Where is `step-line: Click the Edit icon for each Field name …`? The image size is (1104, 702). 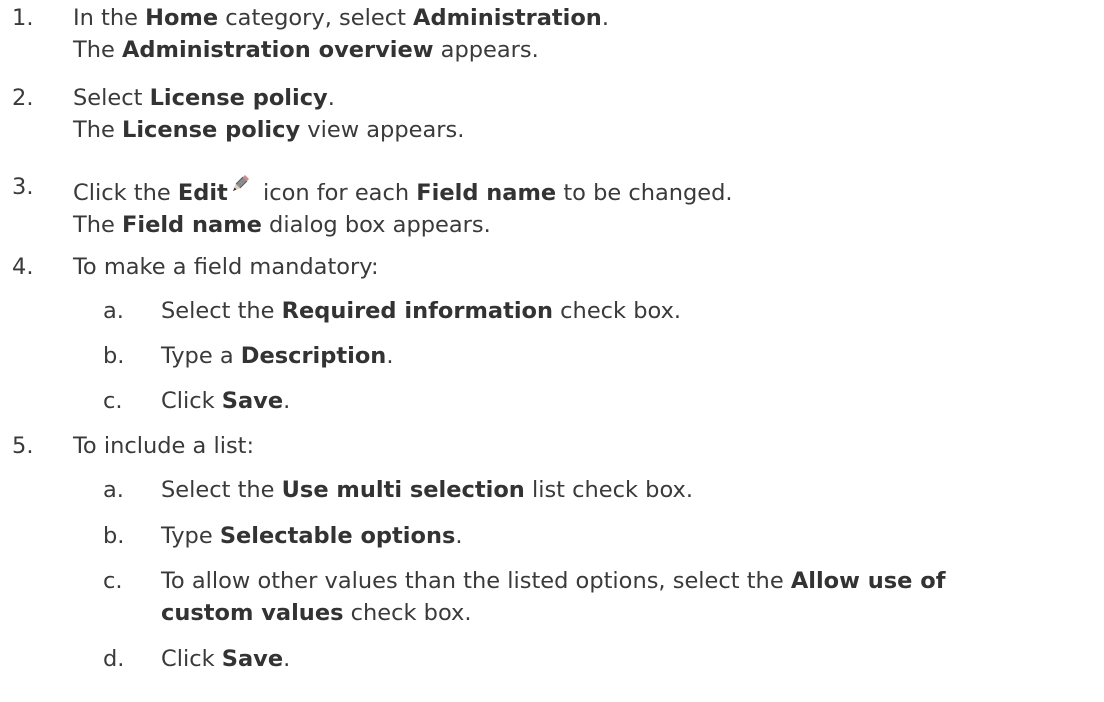
step-line: Click the Edit icon for each Field name … is located at coordinates (588, 190).